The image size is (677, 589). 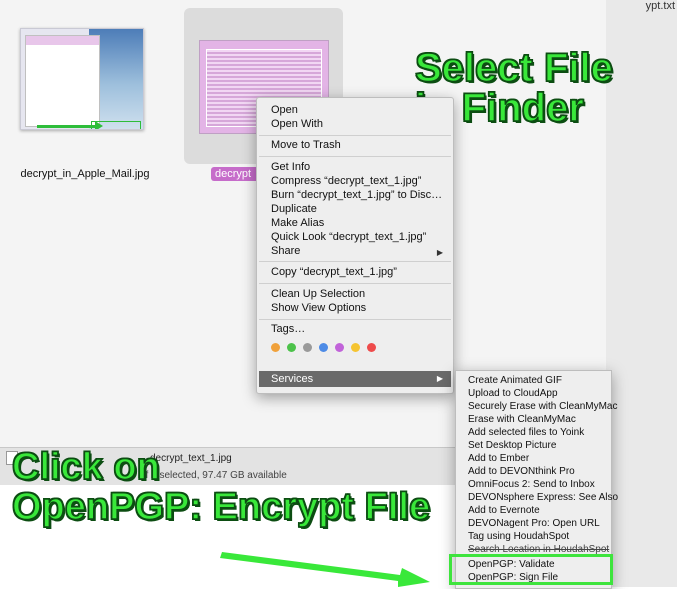 I want to click on service-item: Upload to CloudApp, so click(x=513, y=393).